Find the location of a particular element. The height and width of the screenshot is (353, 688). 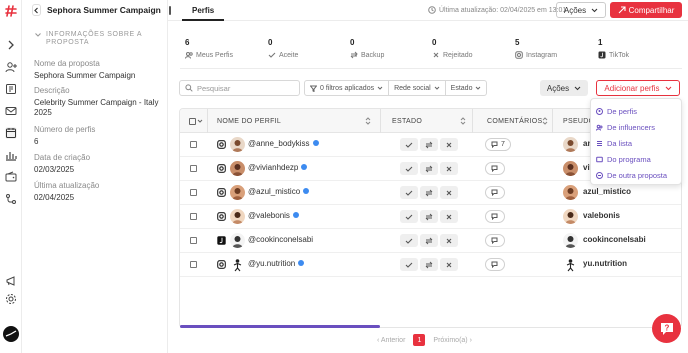

profile-handle: @valebonis is located at coordinates (273, 215).